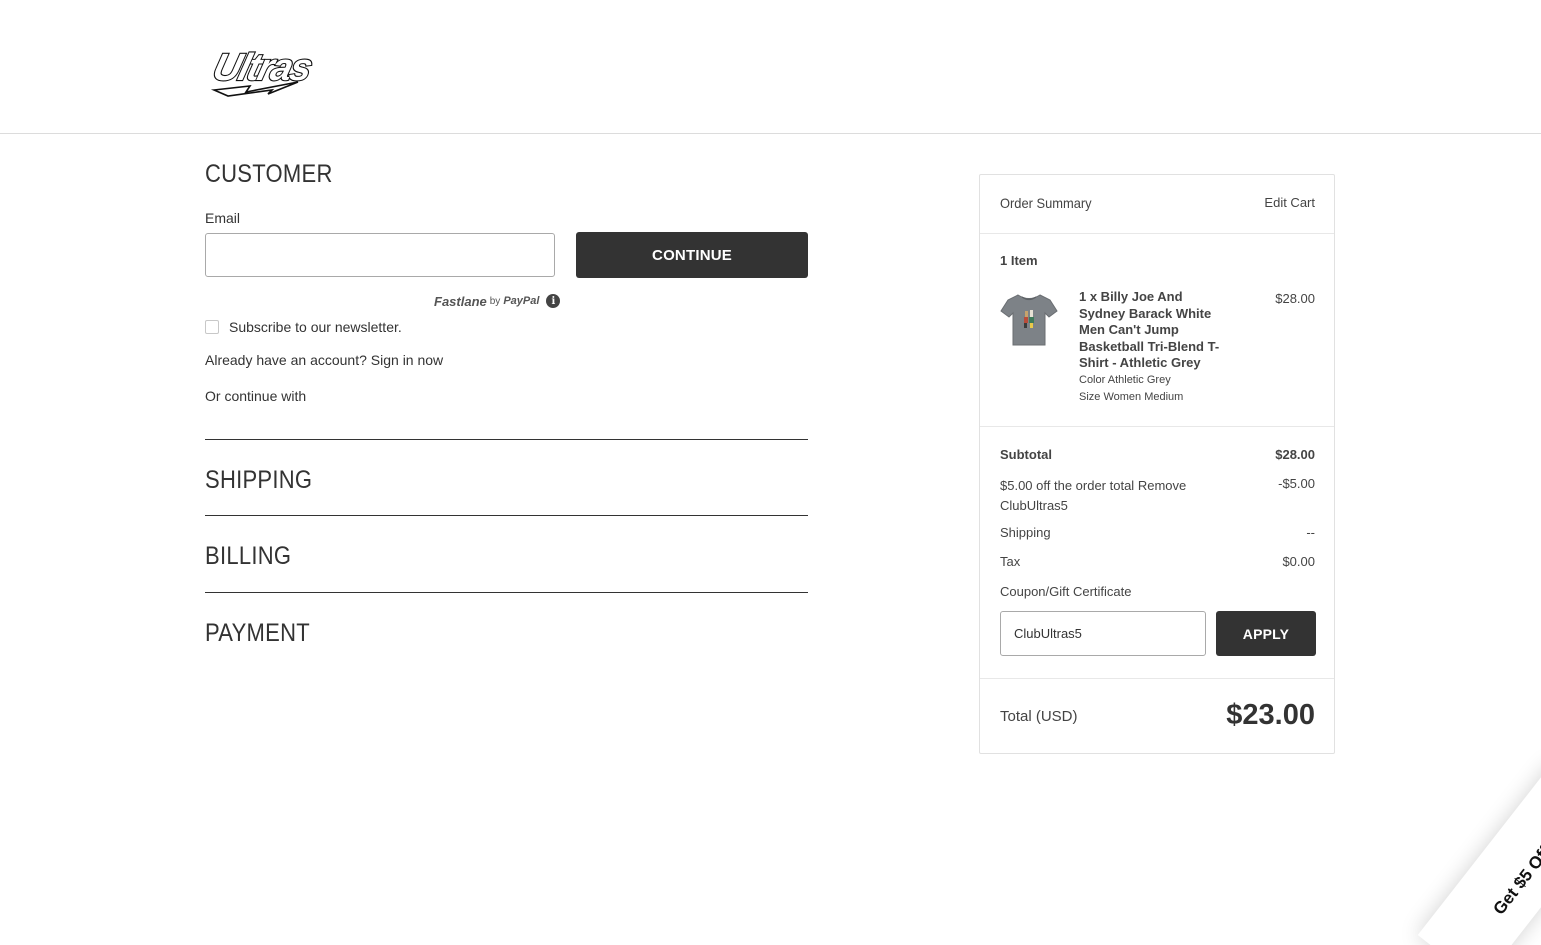  I want to click on promo-label: Get $5 Off!, so click(1515, 878).